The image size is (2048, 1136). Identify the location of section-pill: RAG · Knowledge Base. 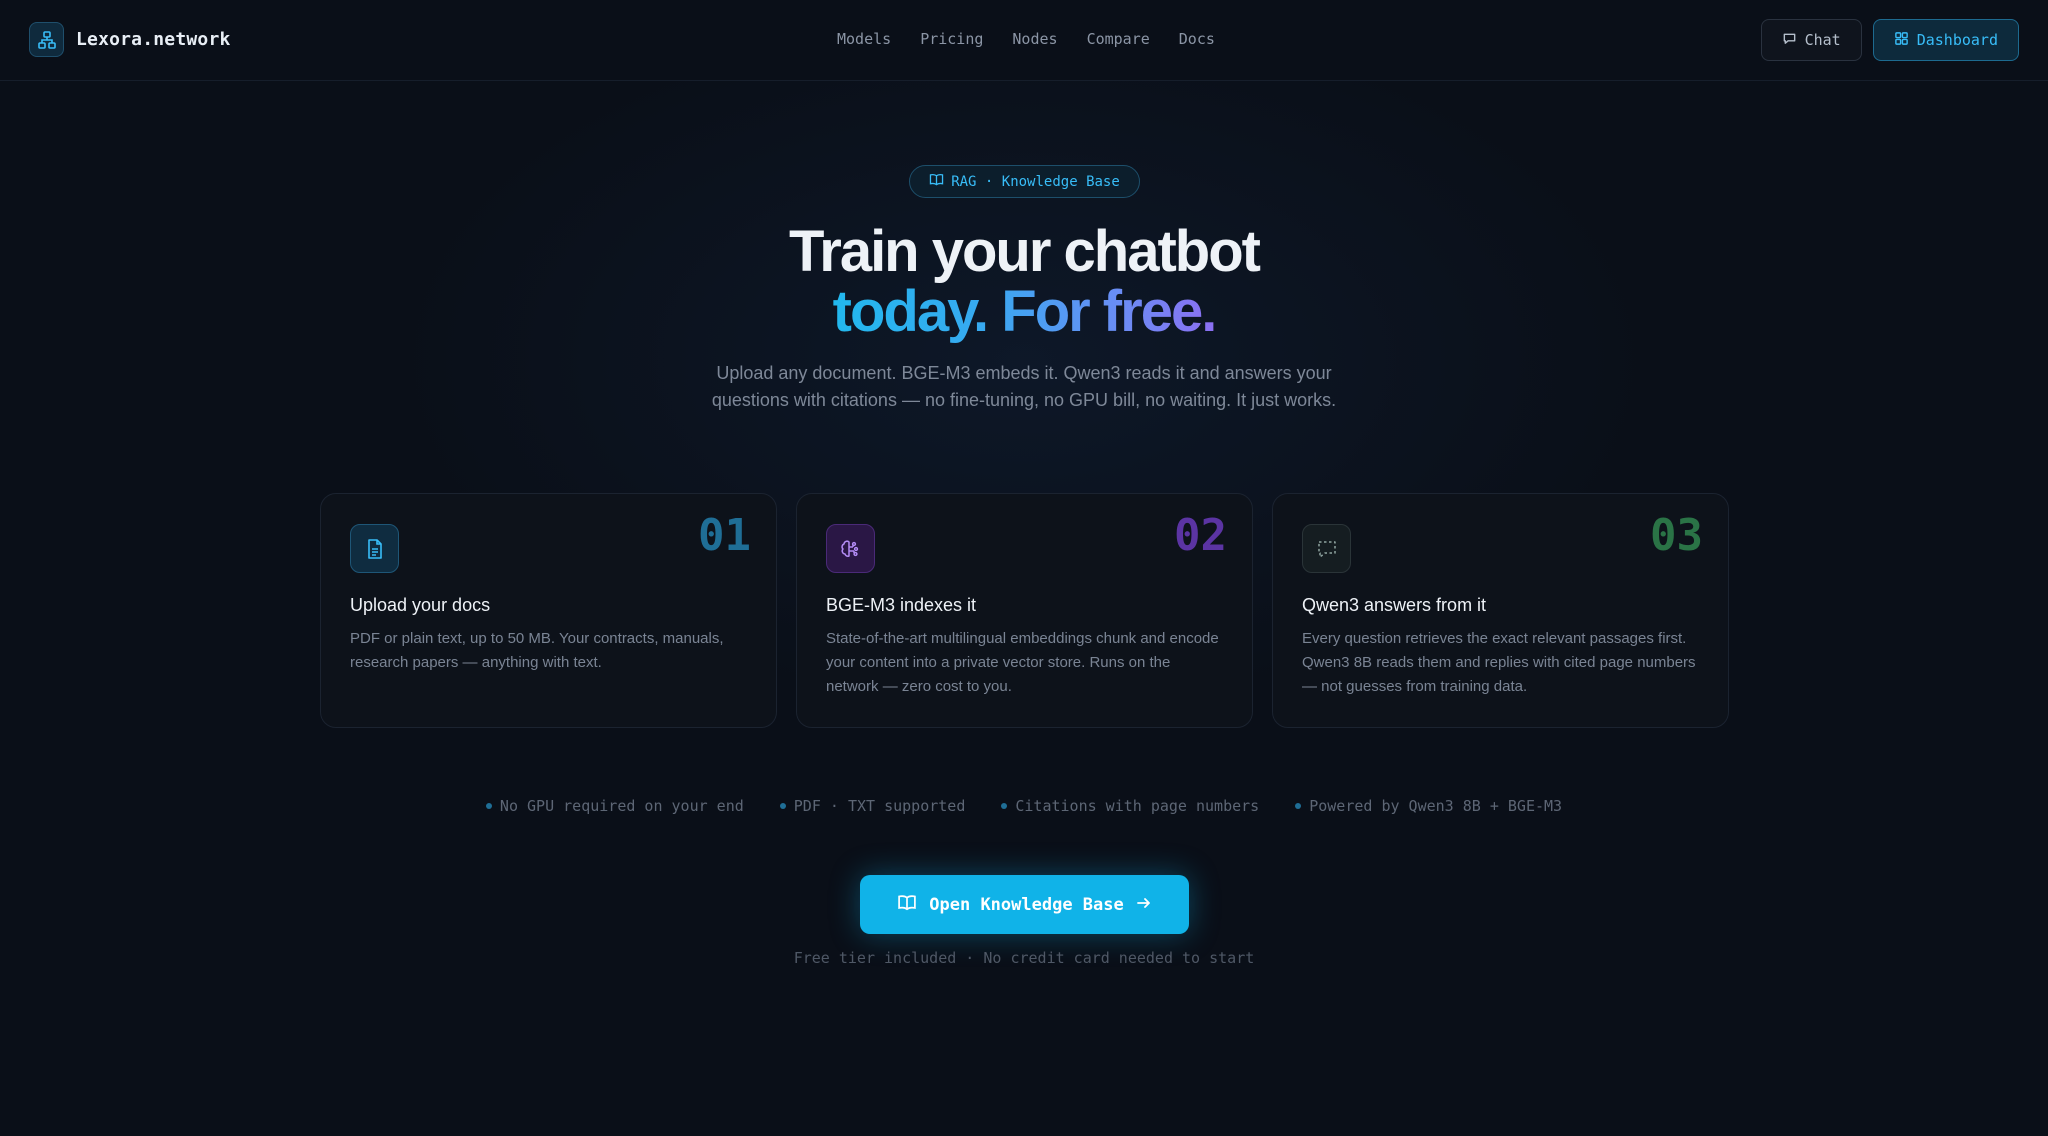
(1024, 181).